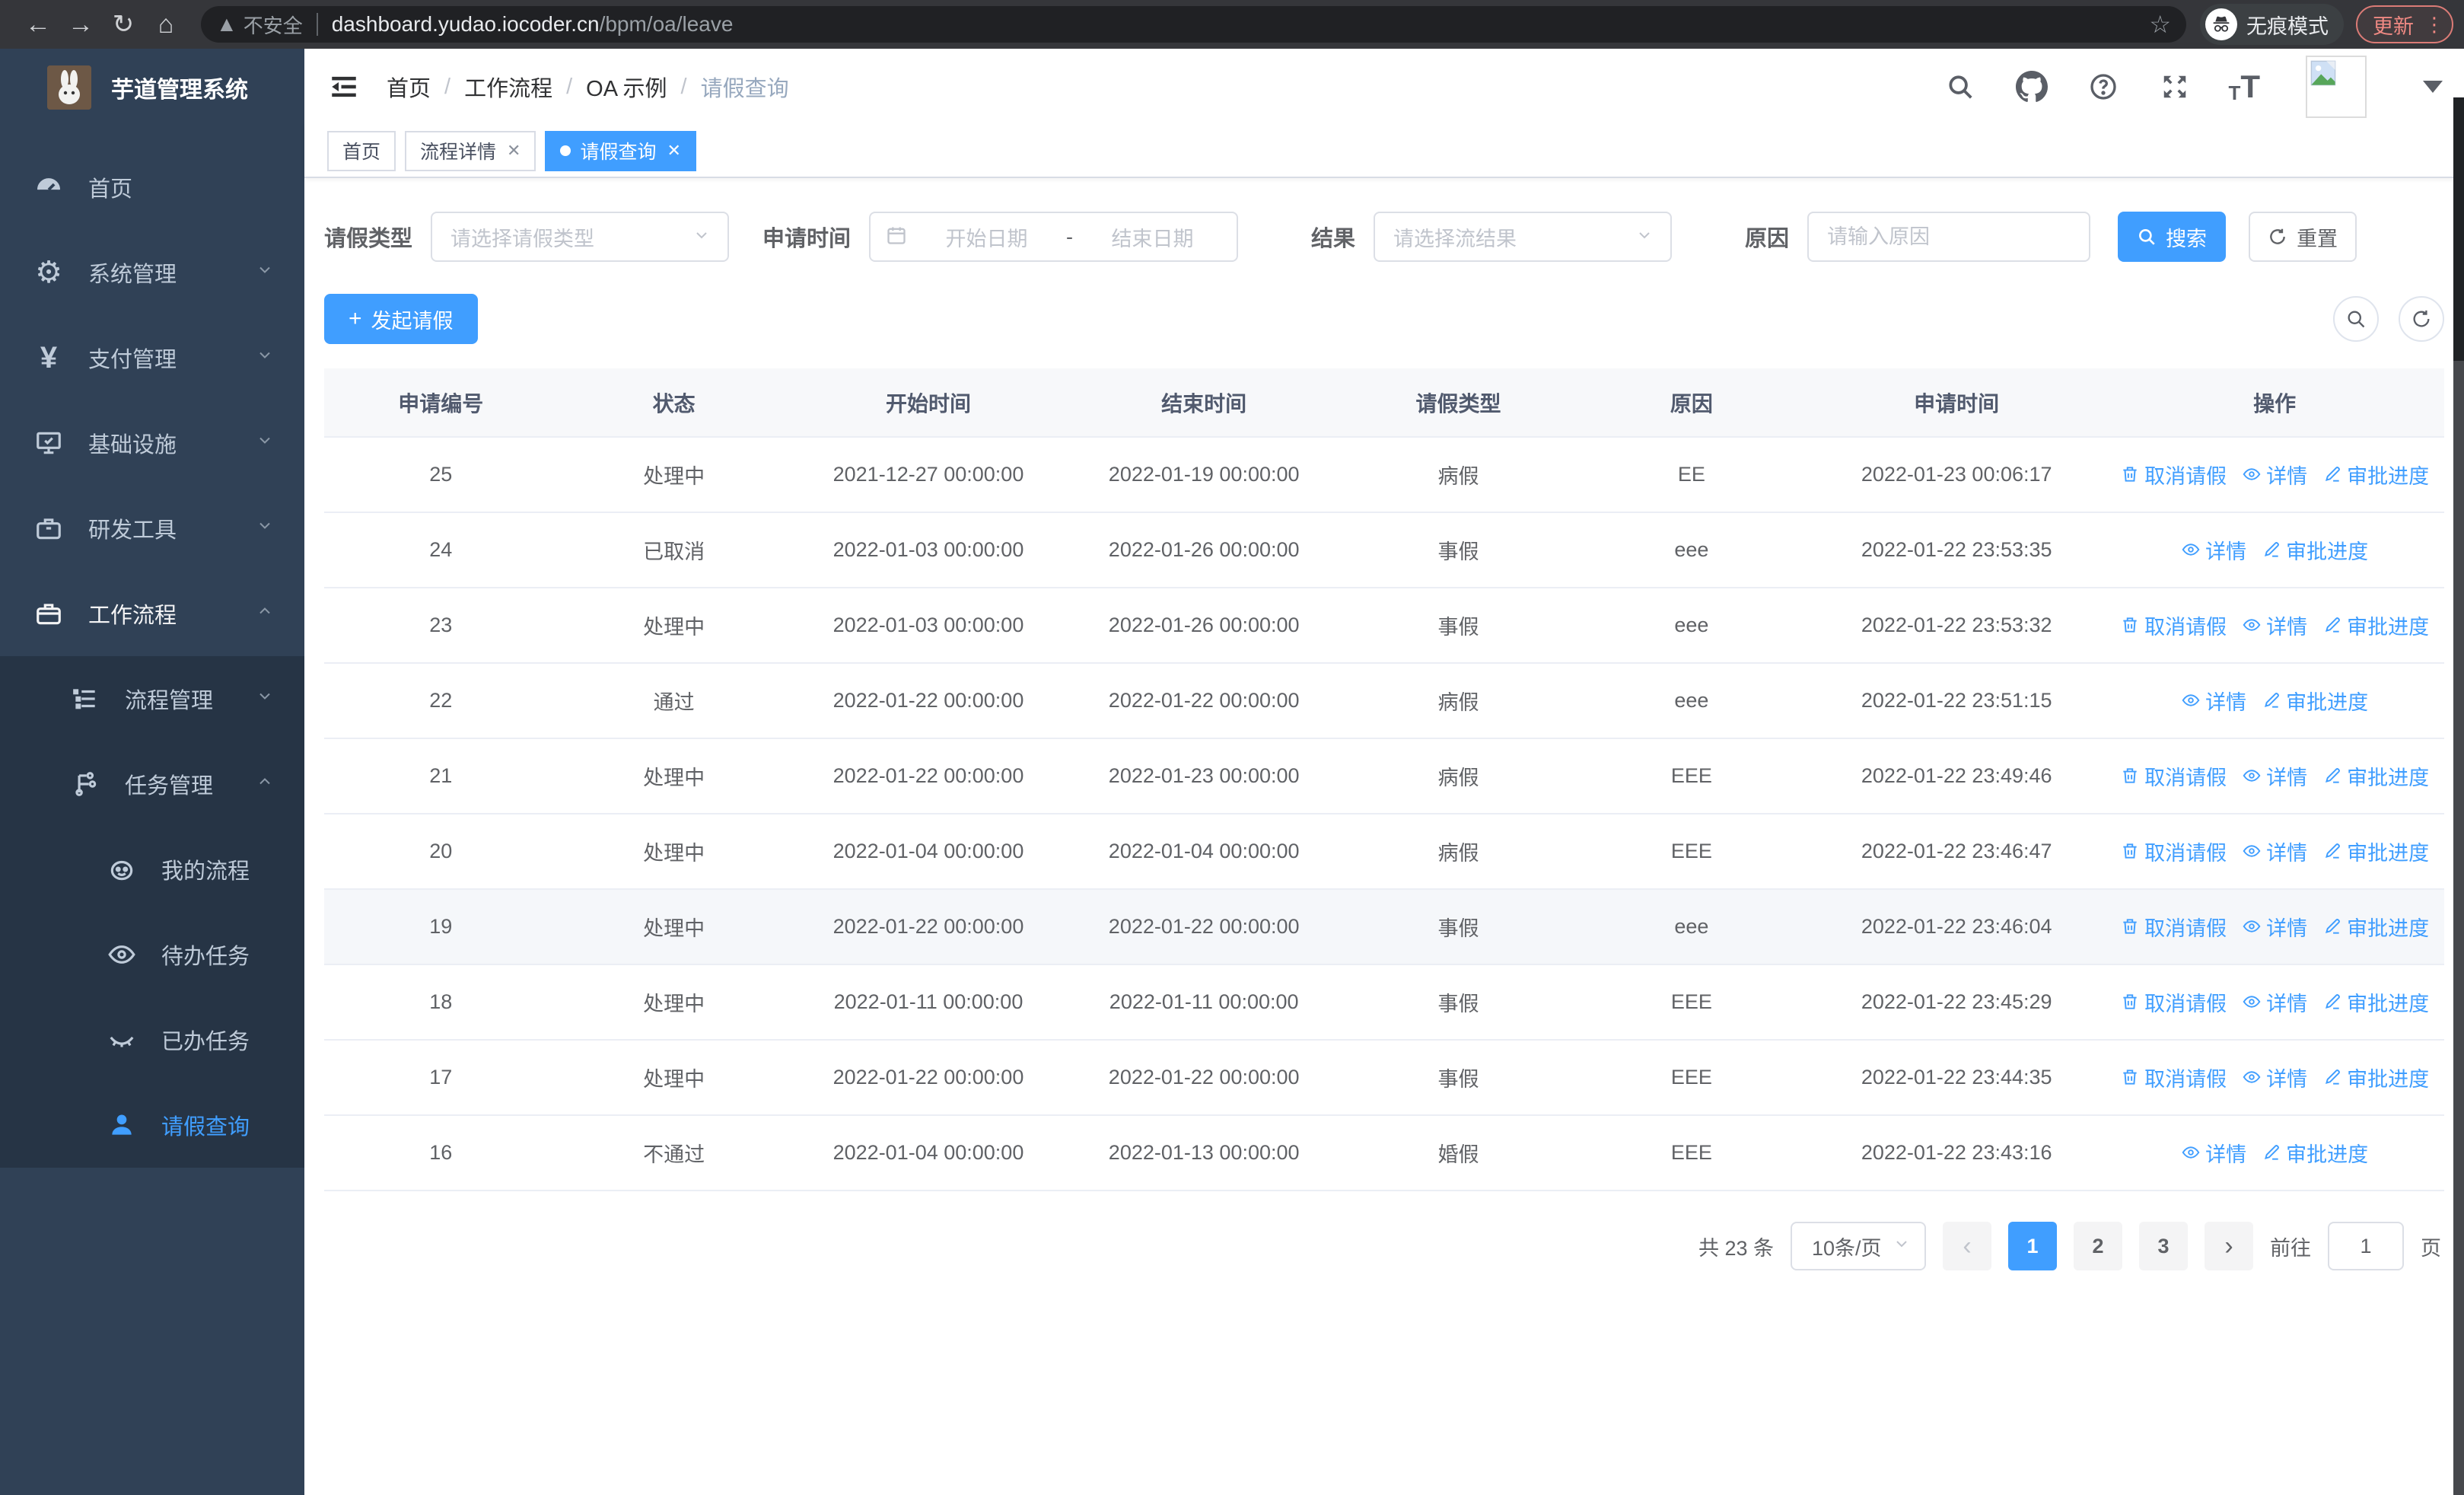  I want to click on breadcrumb-oa-example: OA 示例, so click(626, 87).